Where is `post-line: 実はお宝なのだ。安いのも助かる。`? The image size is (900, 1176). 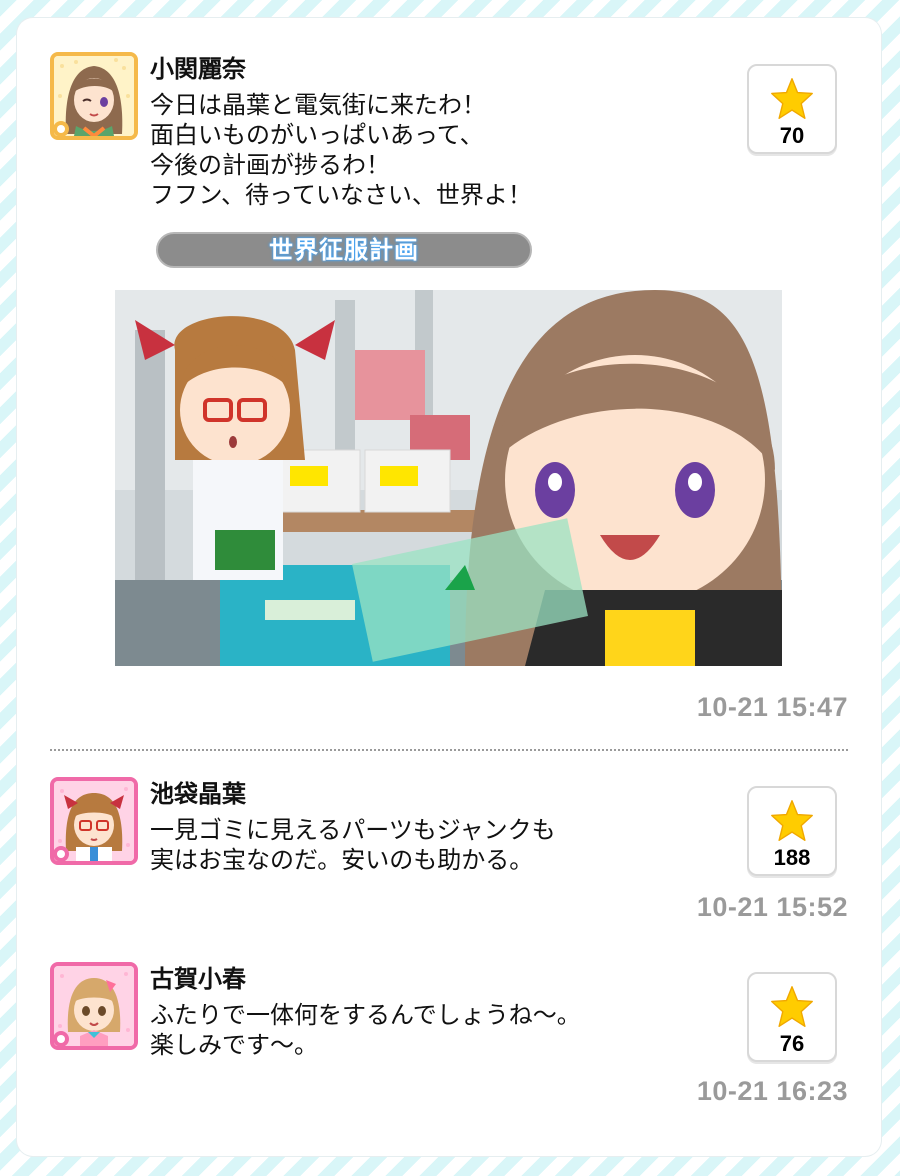 post-line: 実はお宝なのだ。安いのも助かる。 is located at coordinates (342, 860).